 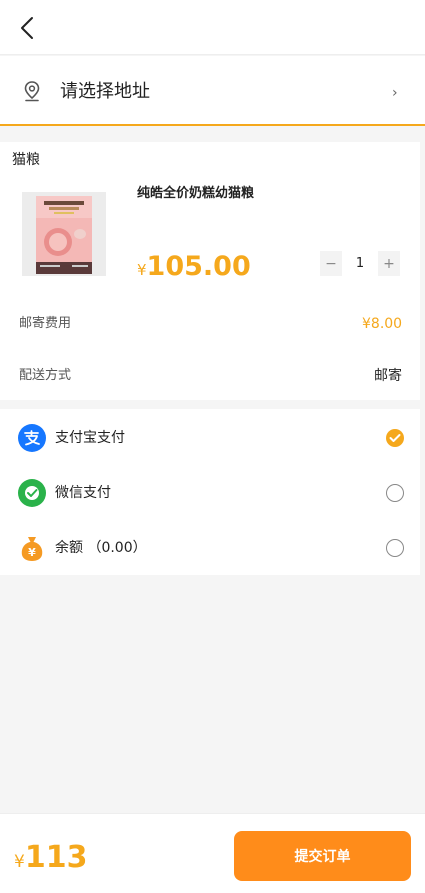 I want to click on back-button, so click(x=27, y=28).